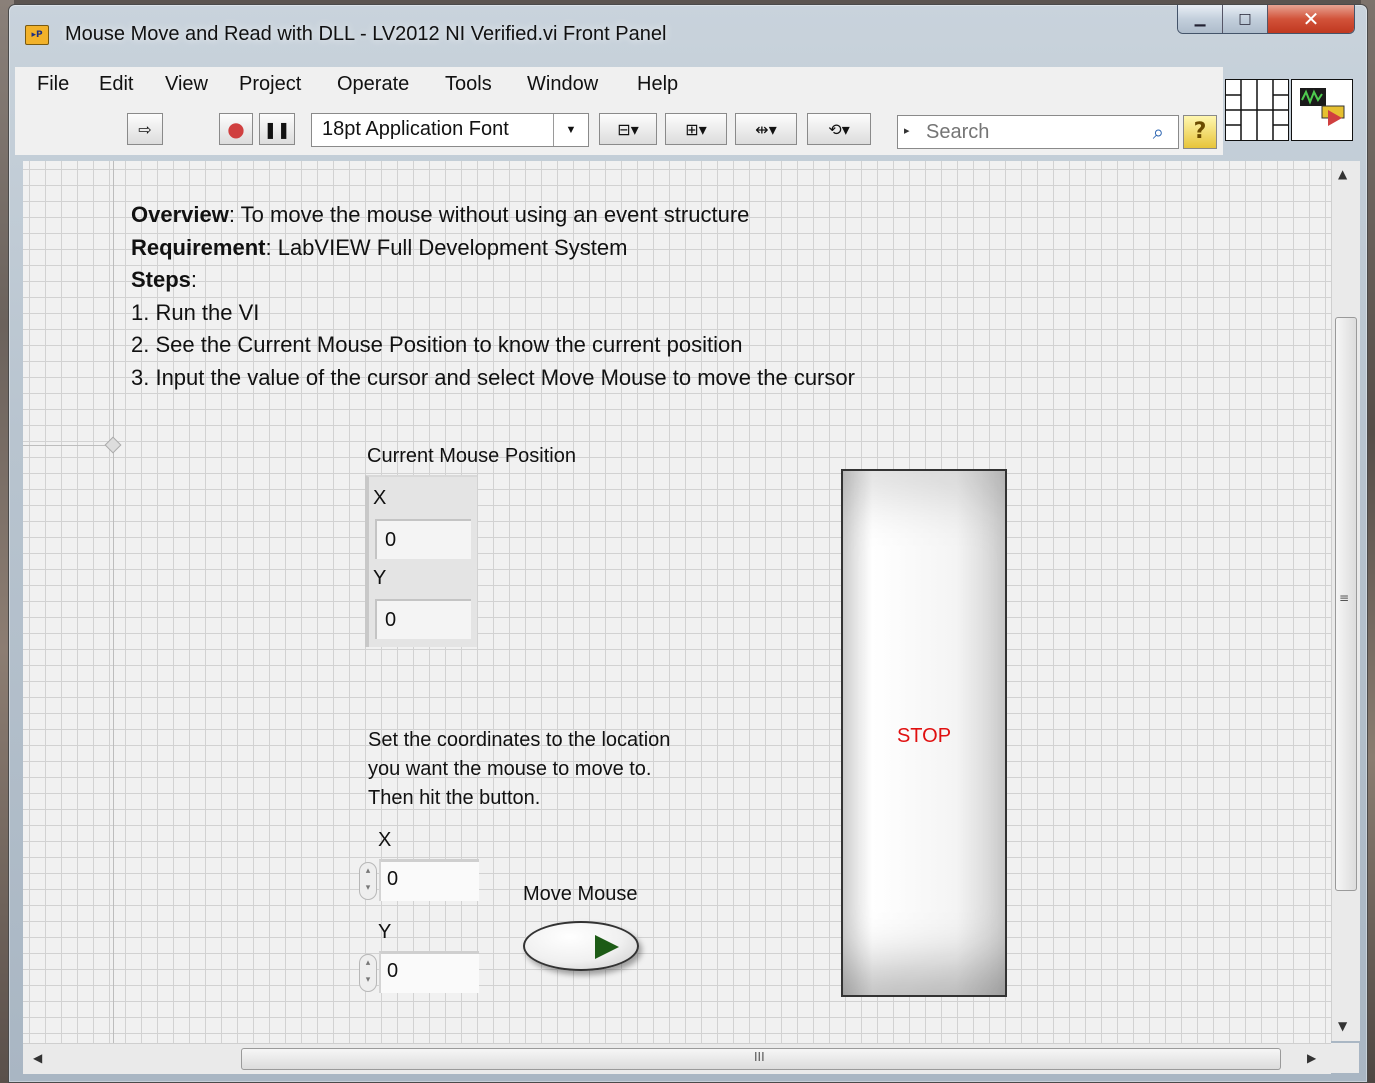 The height and width of the screenshot is (1083, 1375). I want to click on requirement-text: : LabVIEW Full Development System, so click(446, 247).